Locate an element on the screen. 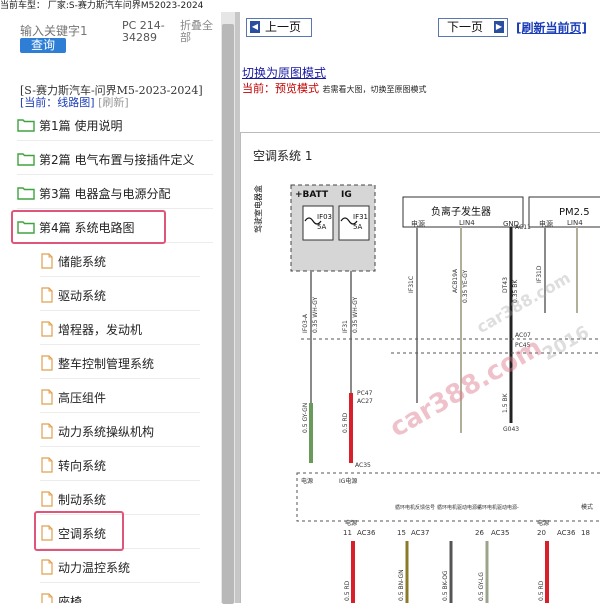  next-page-button: 下一页 ▶ is located at coordinates (473, 27).